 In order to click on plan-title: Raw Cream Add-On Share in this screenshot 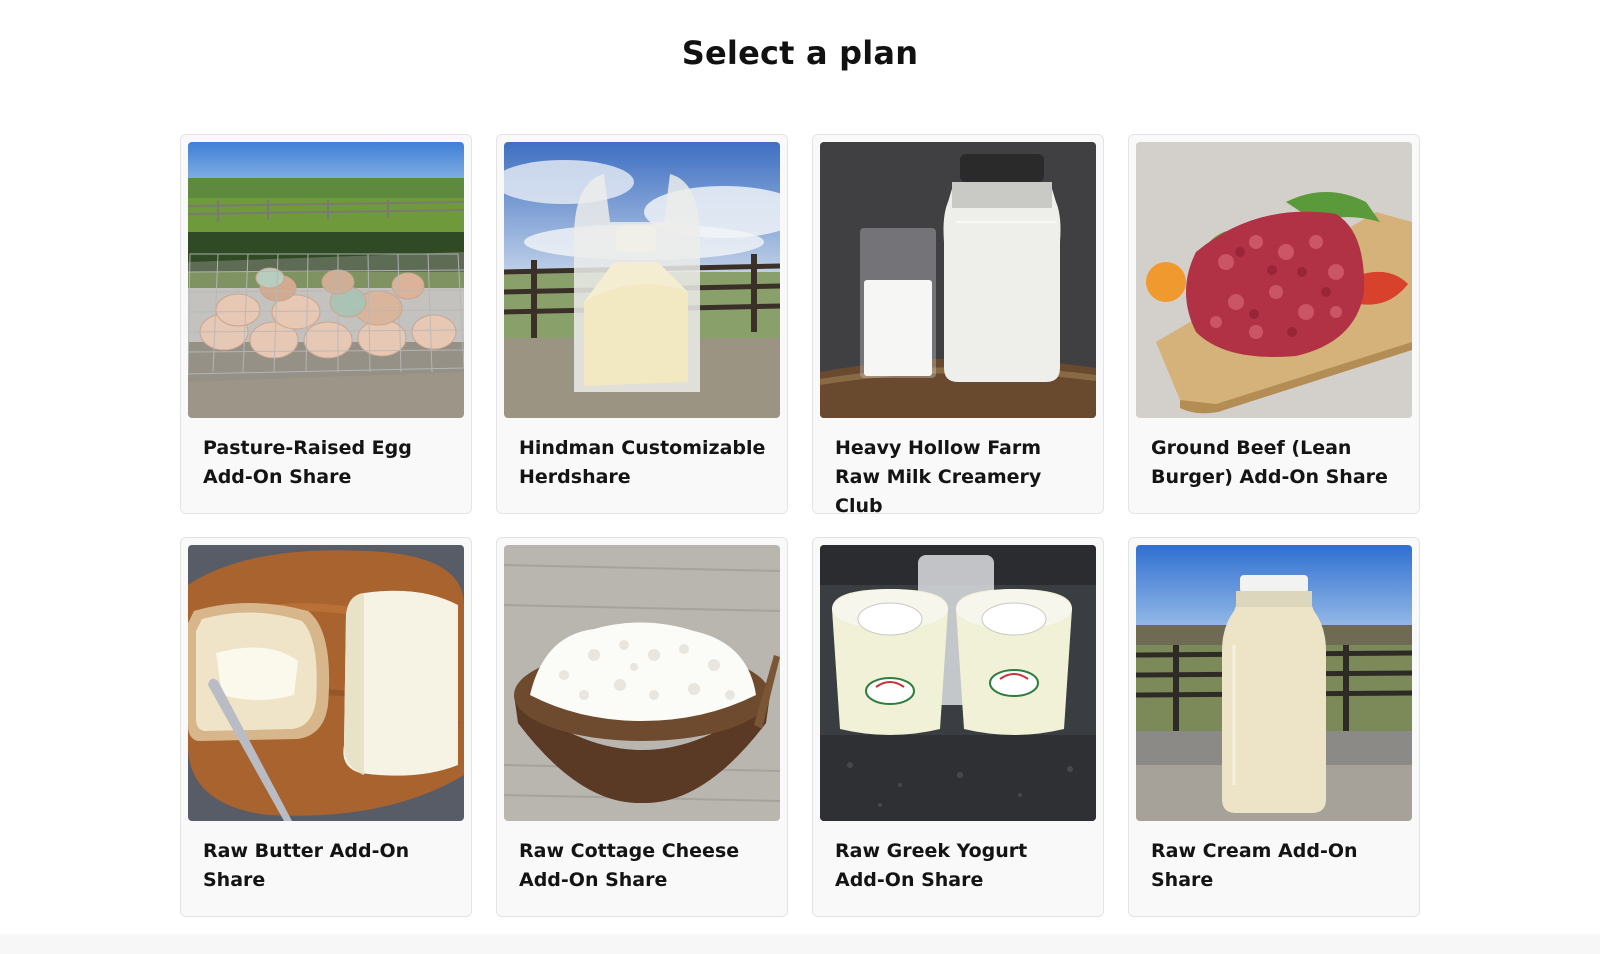, I will do `click(1254, 865)`.